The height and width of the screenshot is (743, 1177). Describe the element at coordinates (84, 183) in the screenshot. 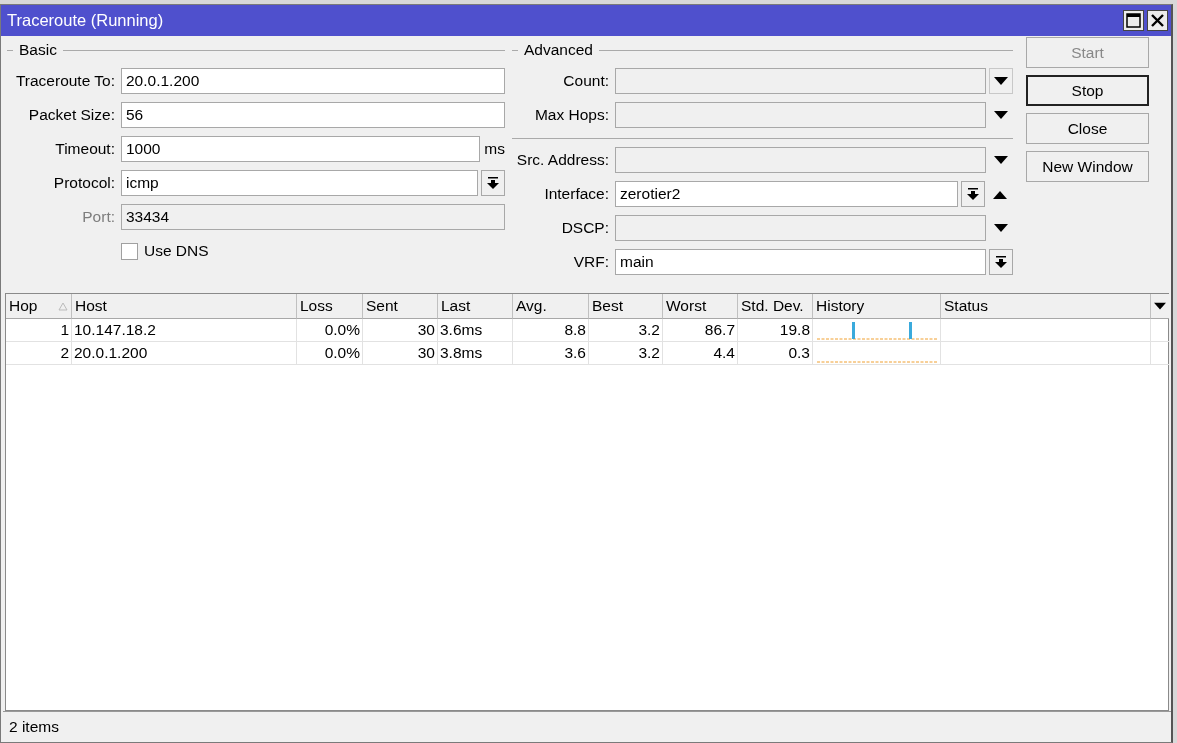

I see `field-label: Protocol:` at that location.